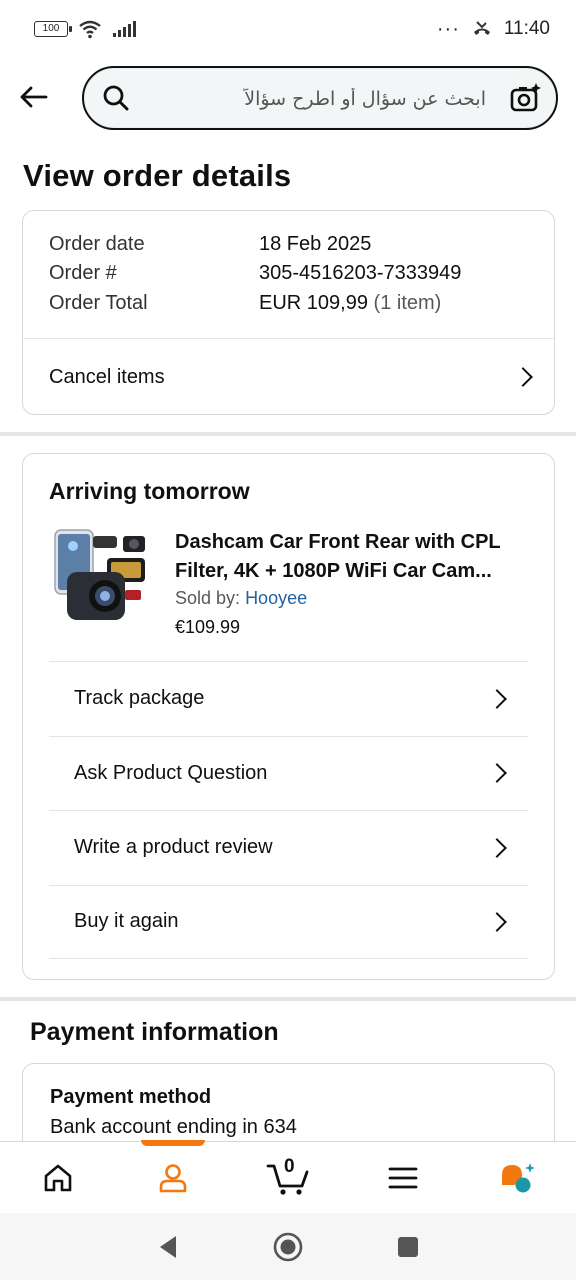  I want to click on action-label: Buy it again, so click(126, 921).